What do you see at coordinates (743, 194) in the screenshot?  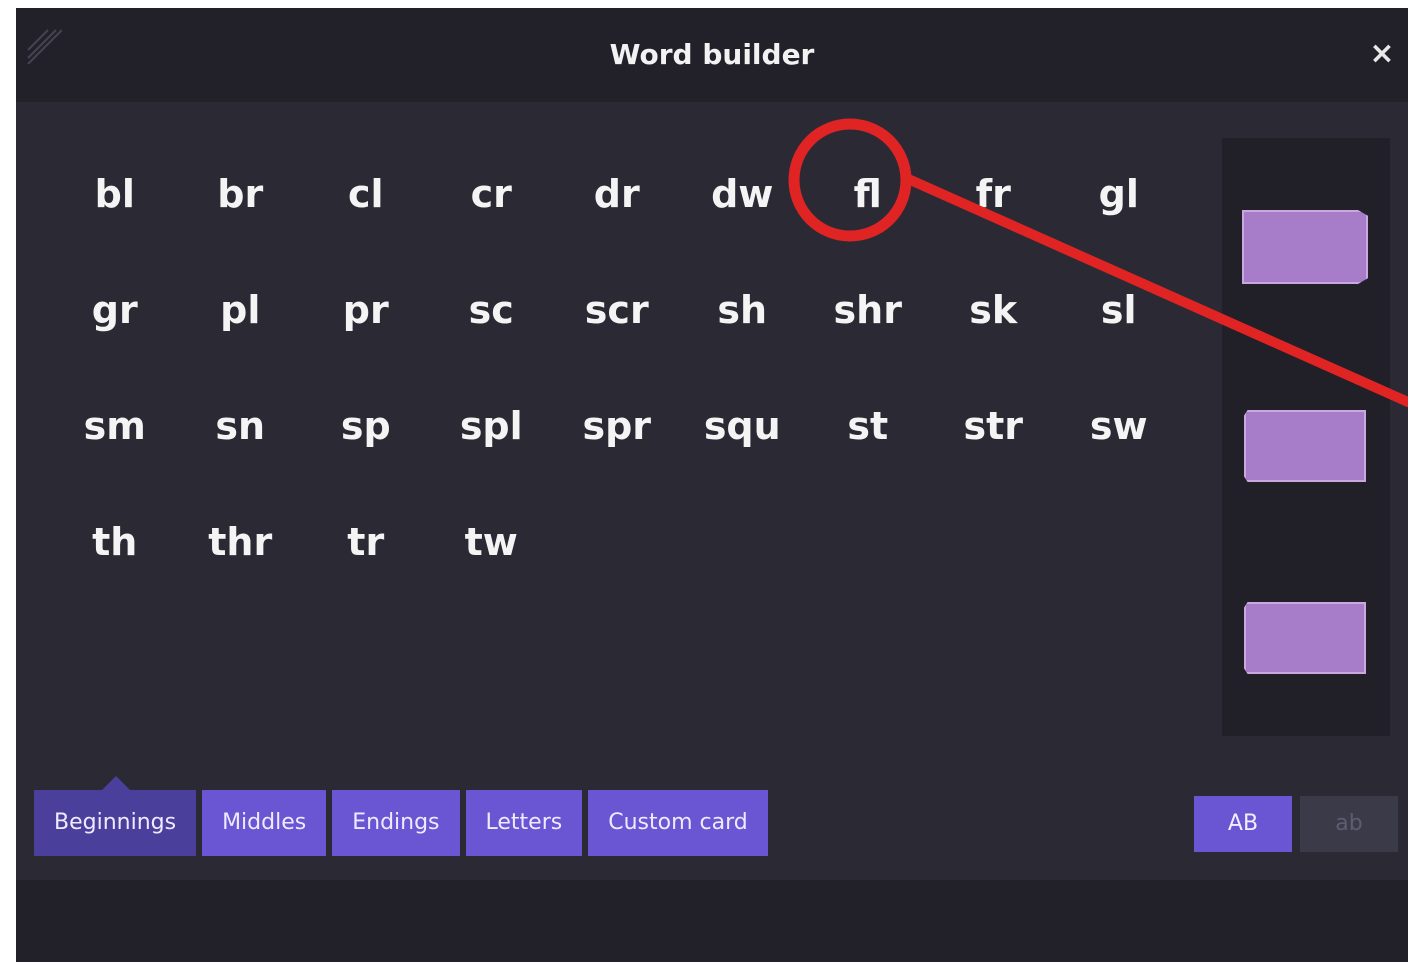 I see `tile-dw: dw` at bounding box center [743, 194].